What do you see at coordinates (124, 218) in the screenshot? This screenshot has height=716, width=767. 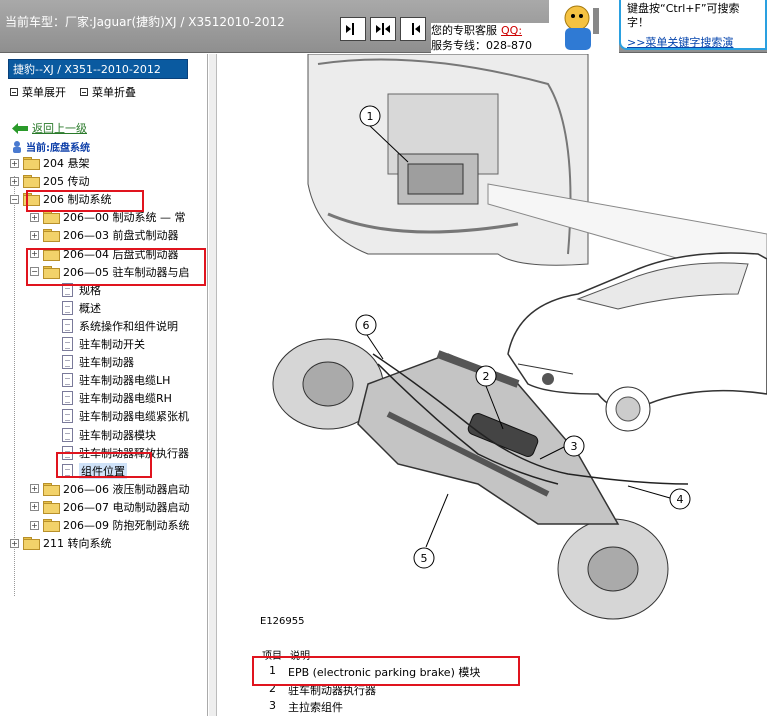 I see `tree-item-label: 206—00 制动系统 — 常` at bounding box center [124, 218].